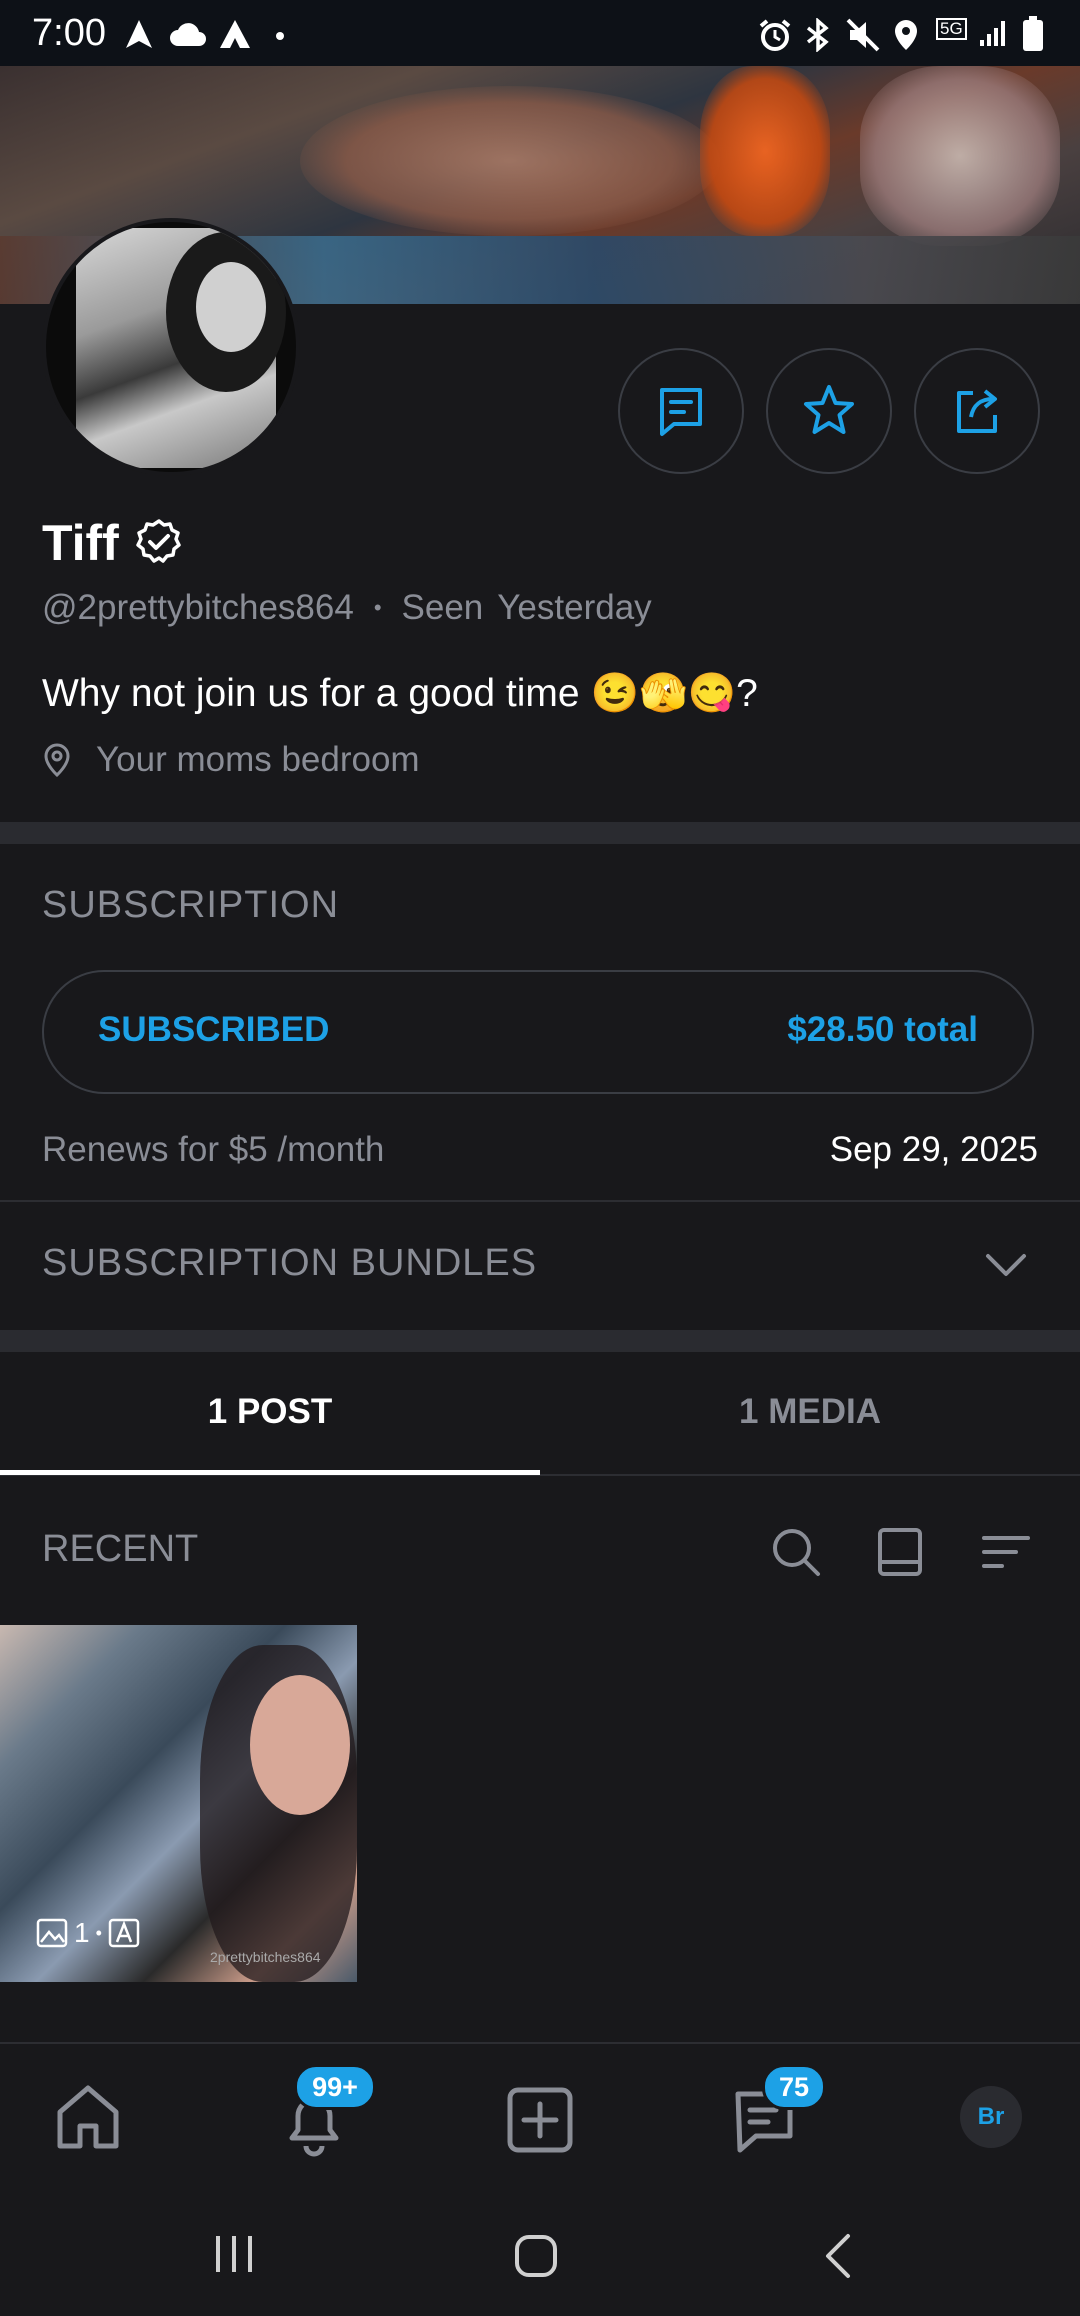  Describe the element at coordinates (796, 1552) in the screenshot. I see `search-icon` at that location.